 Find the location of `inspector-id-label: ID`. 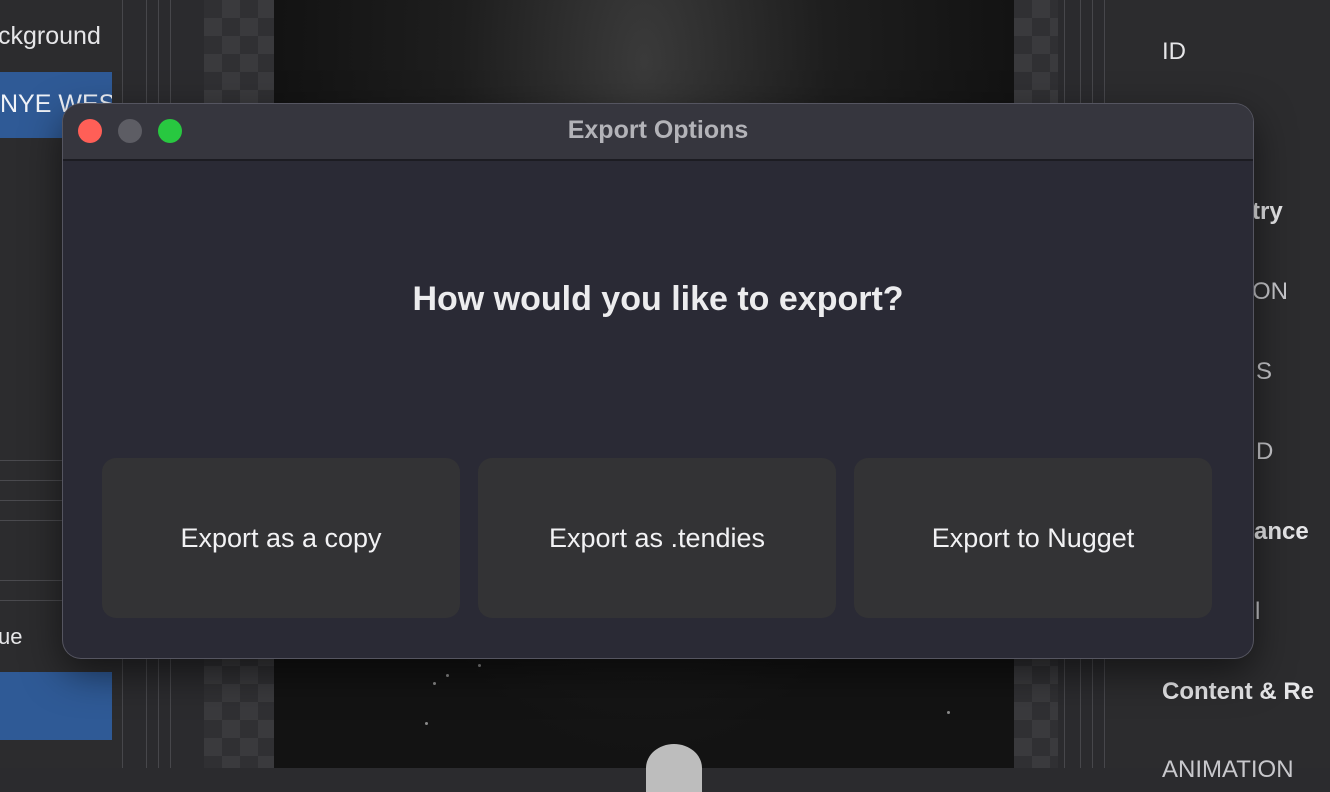

inspector-id-label: ID is located at coordinates (1174, 51).